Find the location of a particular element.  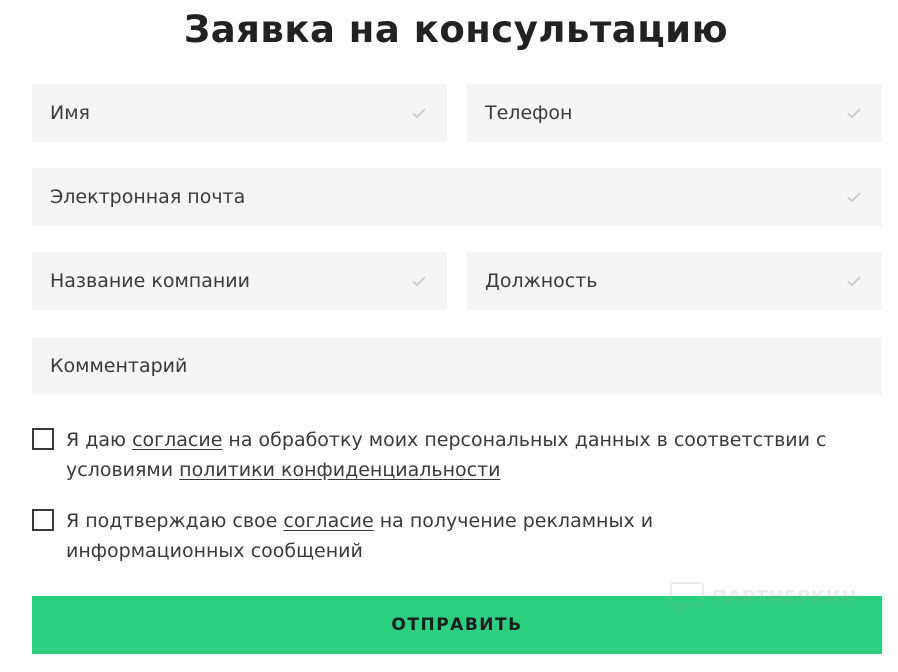

position-field-label: Должность is located at coordinates (541, 281).